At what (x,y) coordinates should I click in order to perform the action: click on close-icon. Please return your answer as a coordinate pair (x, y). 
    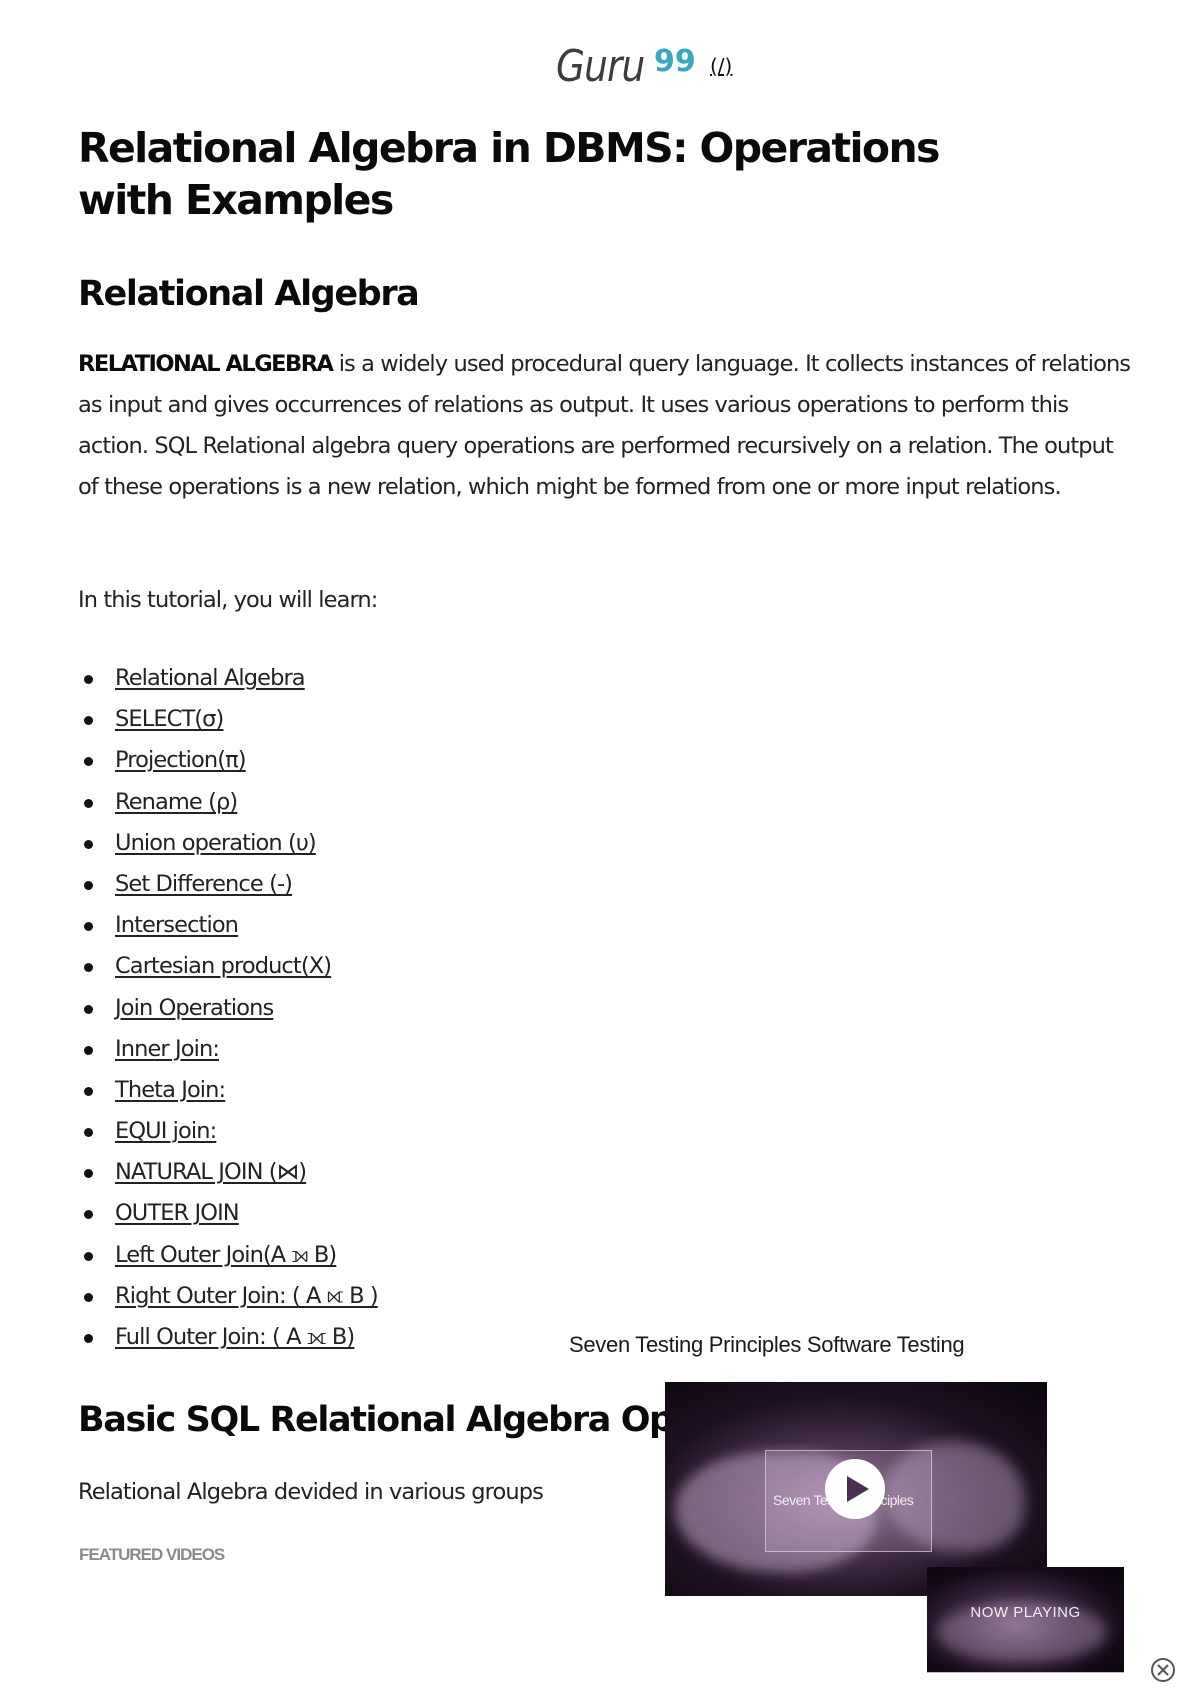
    Looking at the image, I should click on (1163, 1670).